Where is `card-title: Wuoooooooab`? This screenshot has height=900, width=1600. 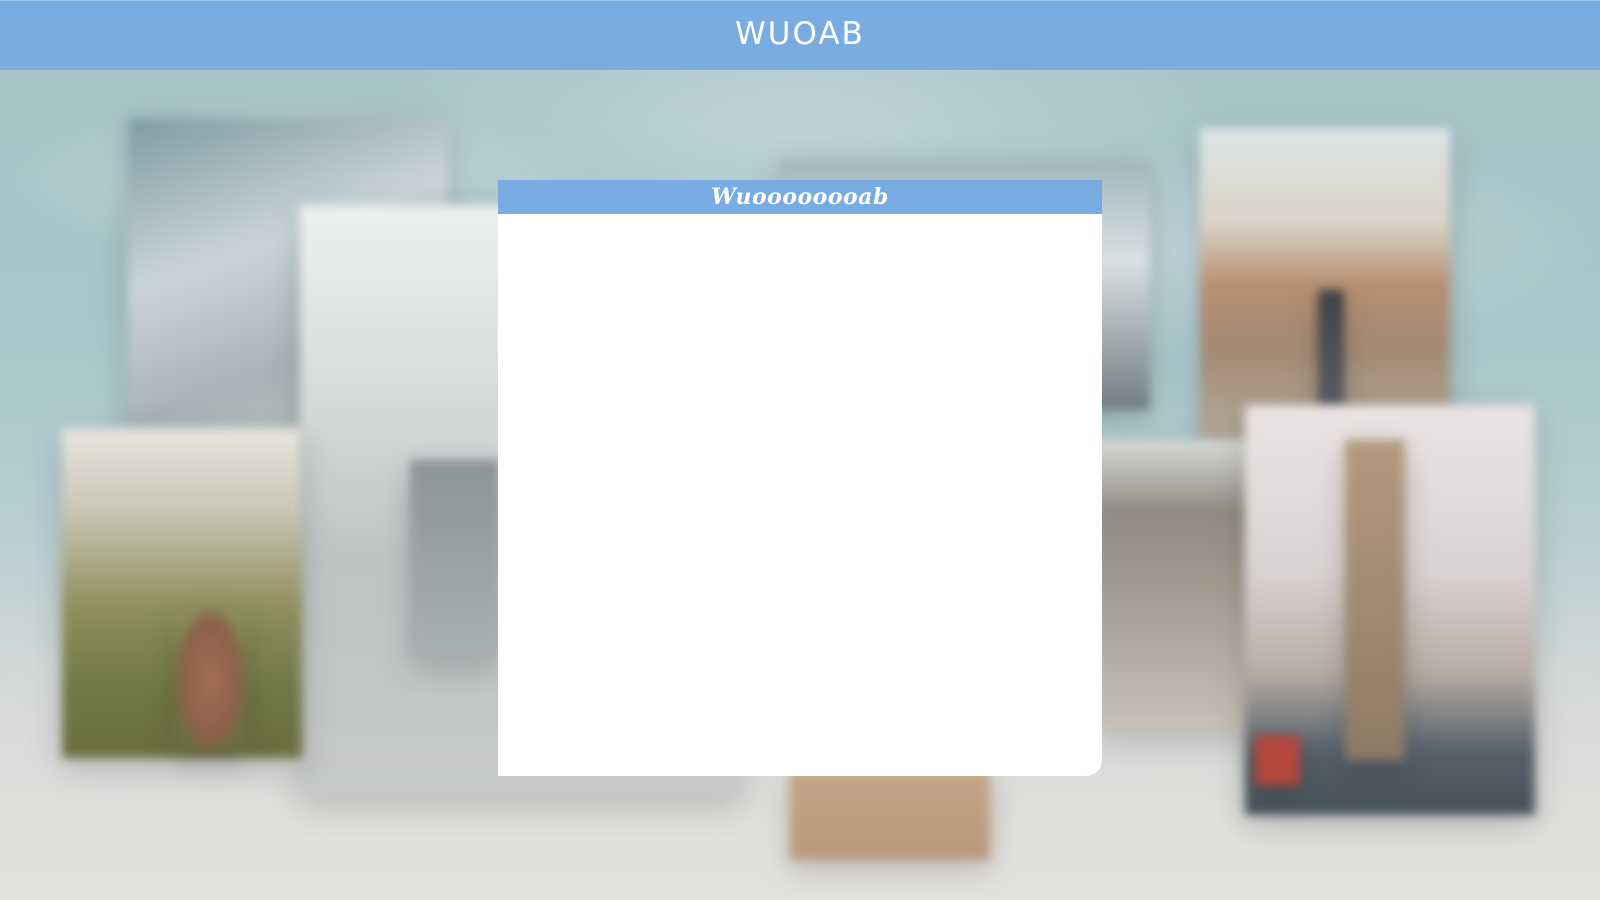
card-title: Wuoooooooab is located at coordinates (800, 197).